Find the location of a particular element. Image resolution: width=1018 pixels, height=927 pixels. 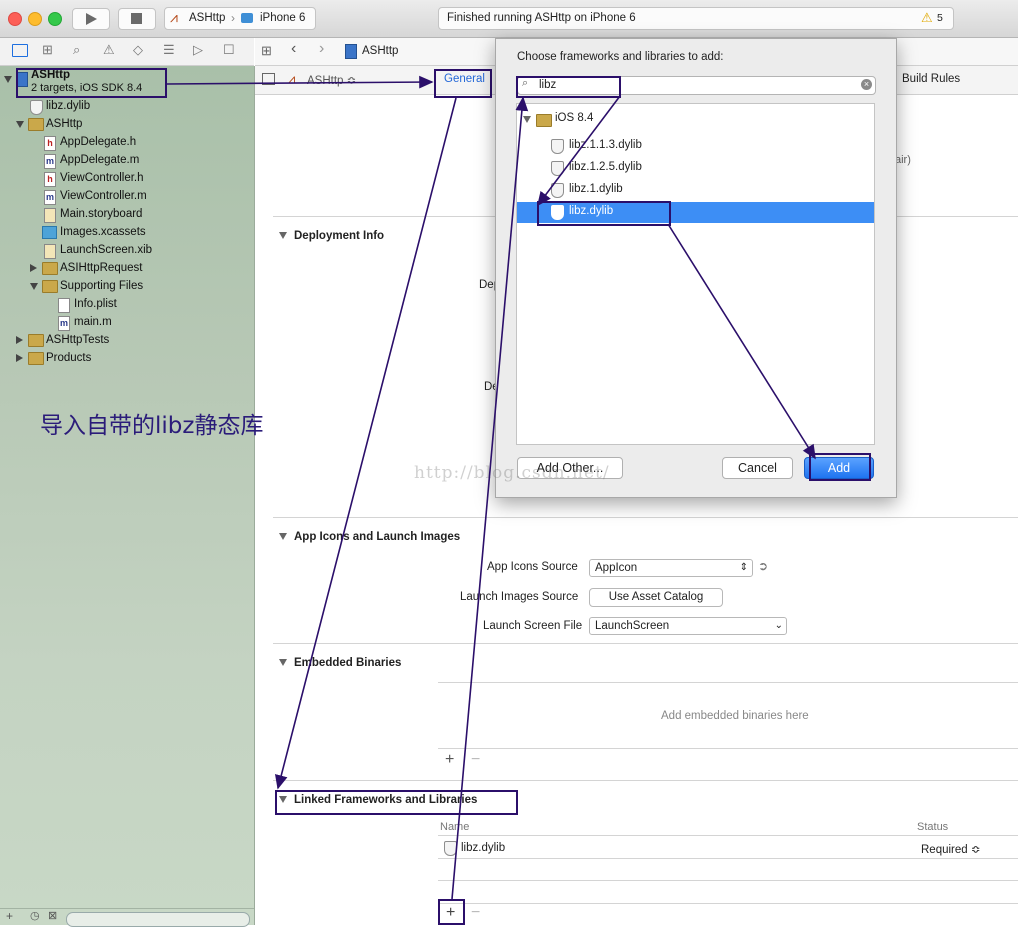

nav-item-launchscreen-xib: LaunchScreen.xib is located at coordinates (106, 250).